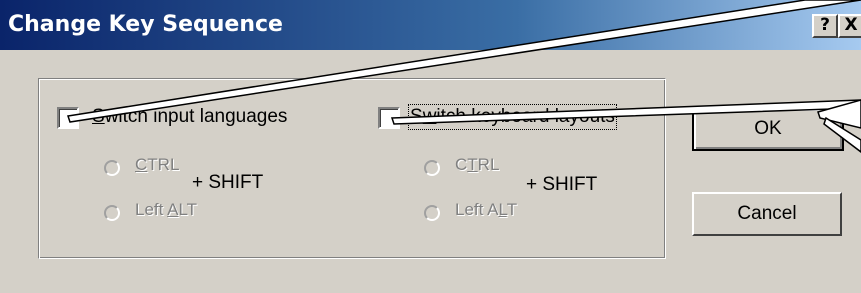 The height and width of the screenshot is (293, 861). What do you see at coordinates (625, 112) in the screenshot?
I see `callout-line-layout` at bounding box center [625, 112].